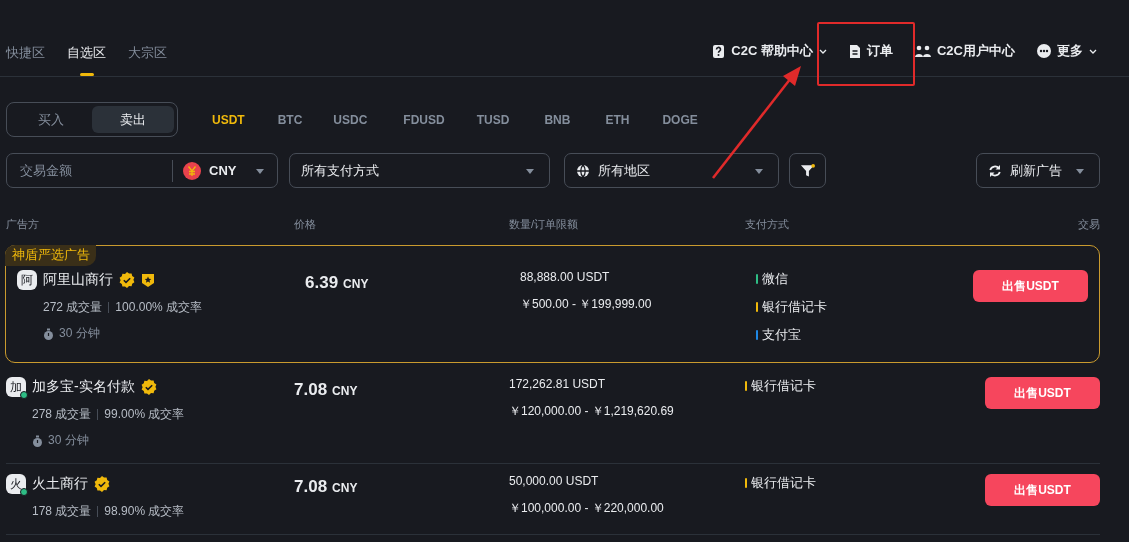 The image size is (1129, 542). Describe the element at coordinates (554, 481) in the screenshot. I see `available-quantity: 50,000.00 USDT` at that location.